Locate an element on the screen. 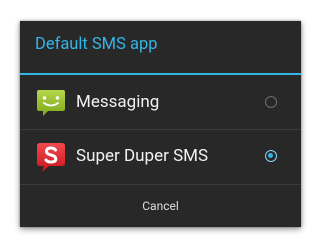 This screenshot has height=248, width=320. title-divider is located at coordinates (160, 74).